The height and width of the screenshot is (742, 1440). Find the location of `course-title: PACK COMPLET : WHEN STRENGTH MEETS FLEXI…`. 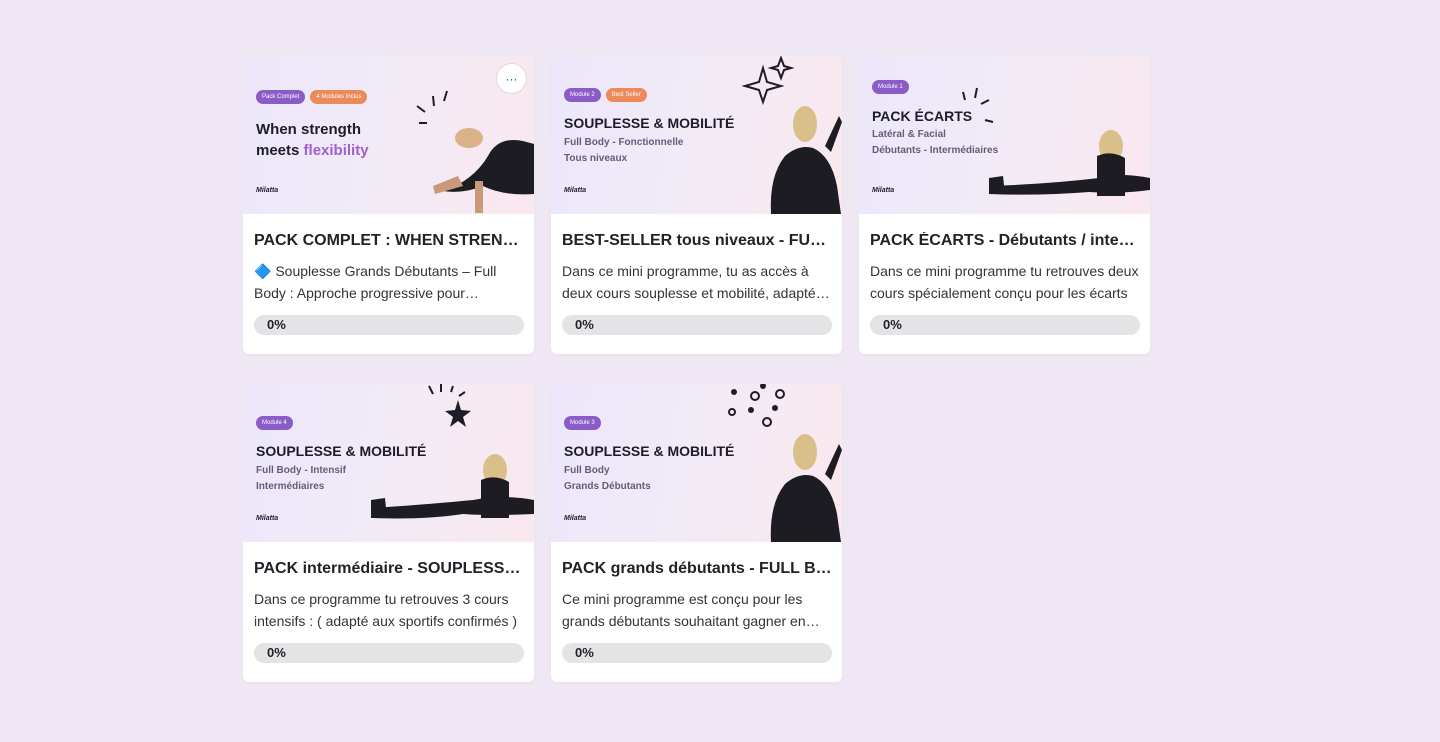

course-title: PACK COMPLET : WHEN STRENGTH MEETS FLEXI… is located at coordinates (389, 241).